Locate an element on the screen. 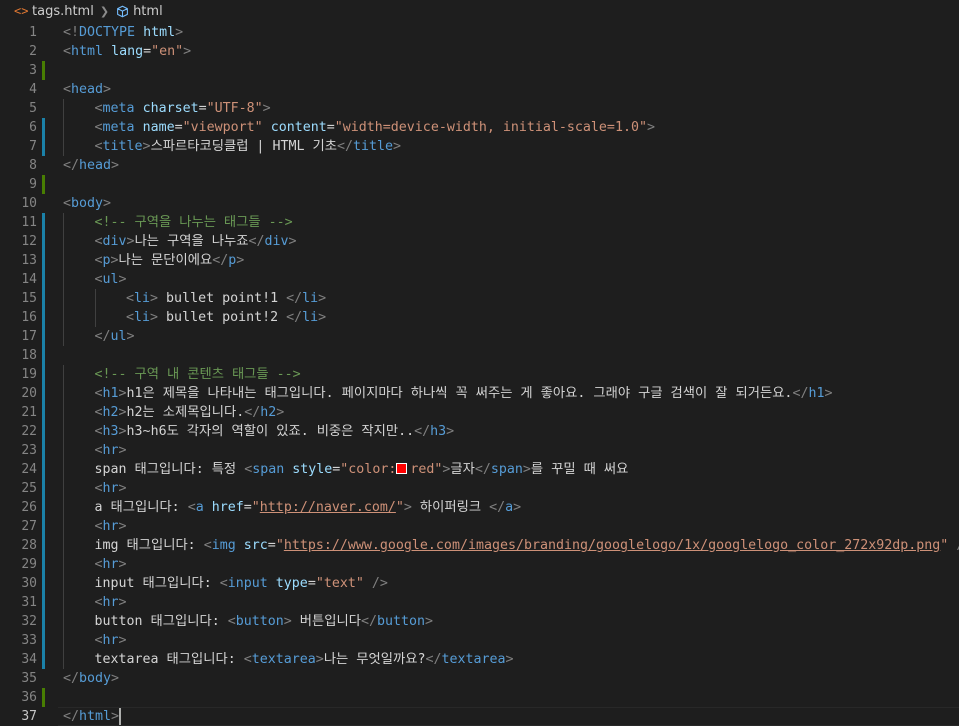  code-line: 5<meta charset="UTF-8"> is located at coordinates (479, 108).